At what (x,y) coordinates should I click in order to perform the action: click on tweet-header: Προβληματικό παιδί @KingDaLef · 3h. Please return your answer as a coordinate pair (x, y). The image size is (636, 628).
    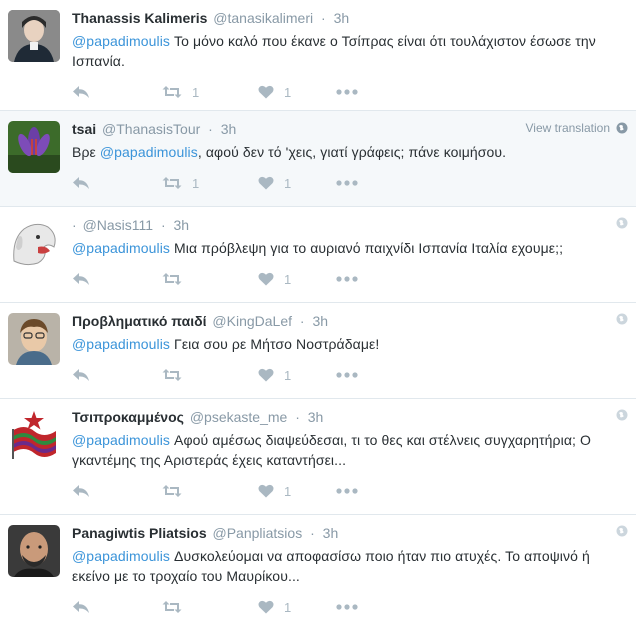
    Looking at the image, I should click on (349, 321).